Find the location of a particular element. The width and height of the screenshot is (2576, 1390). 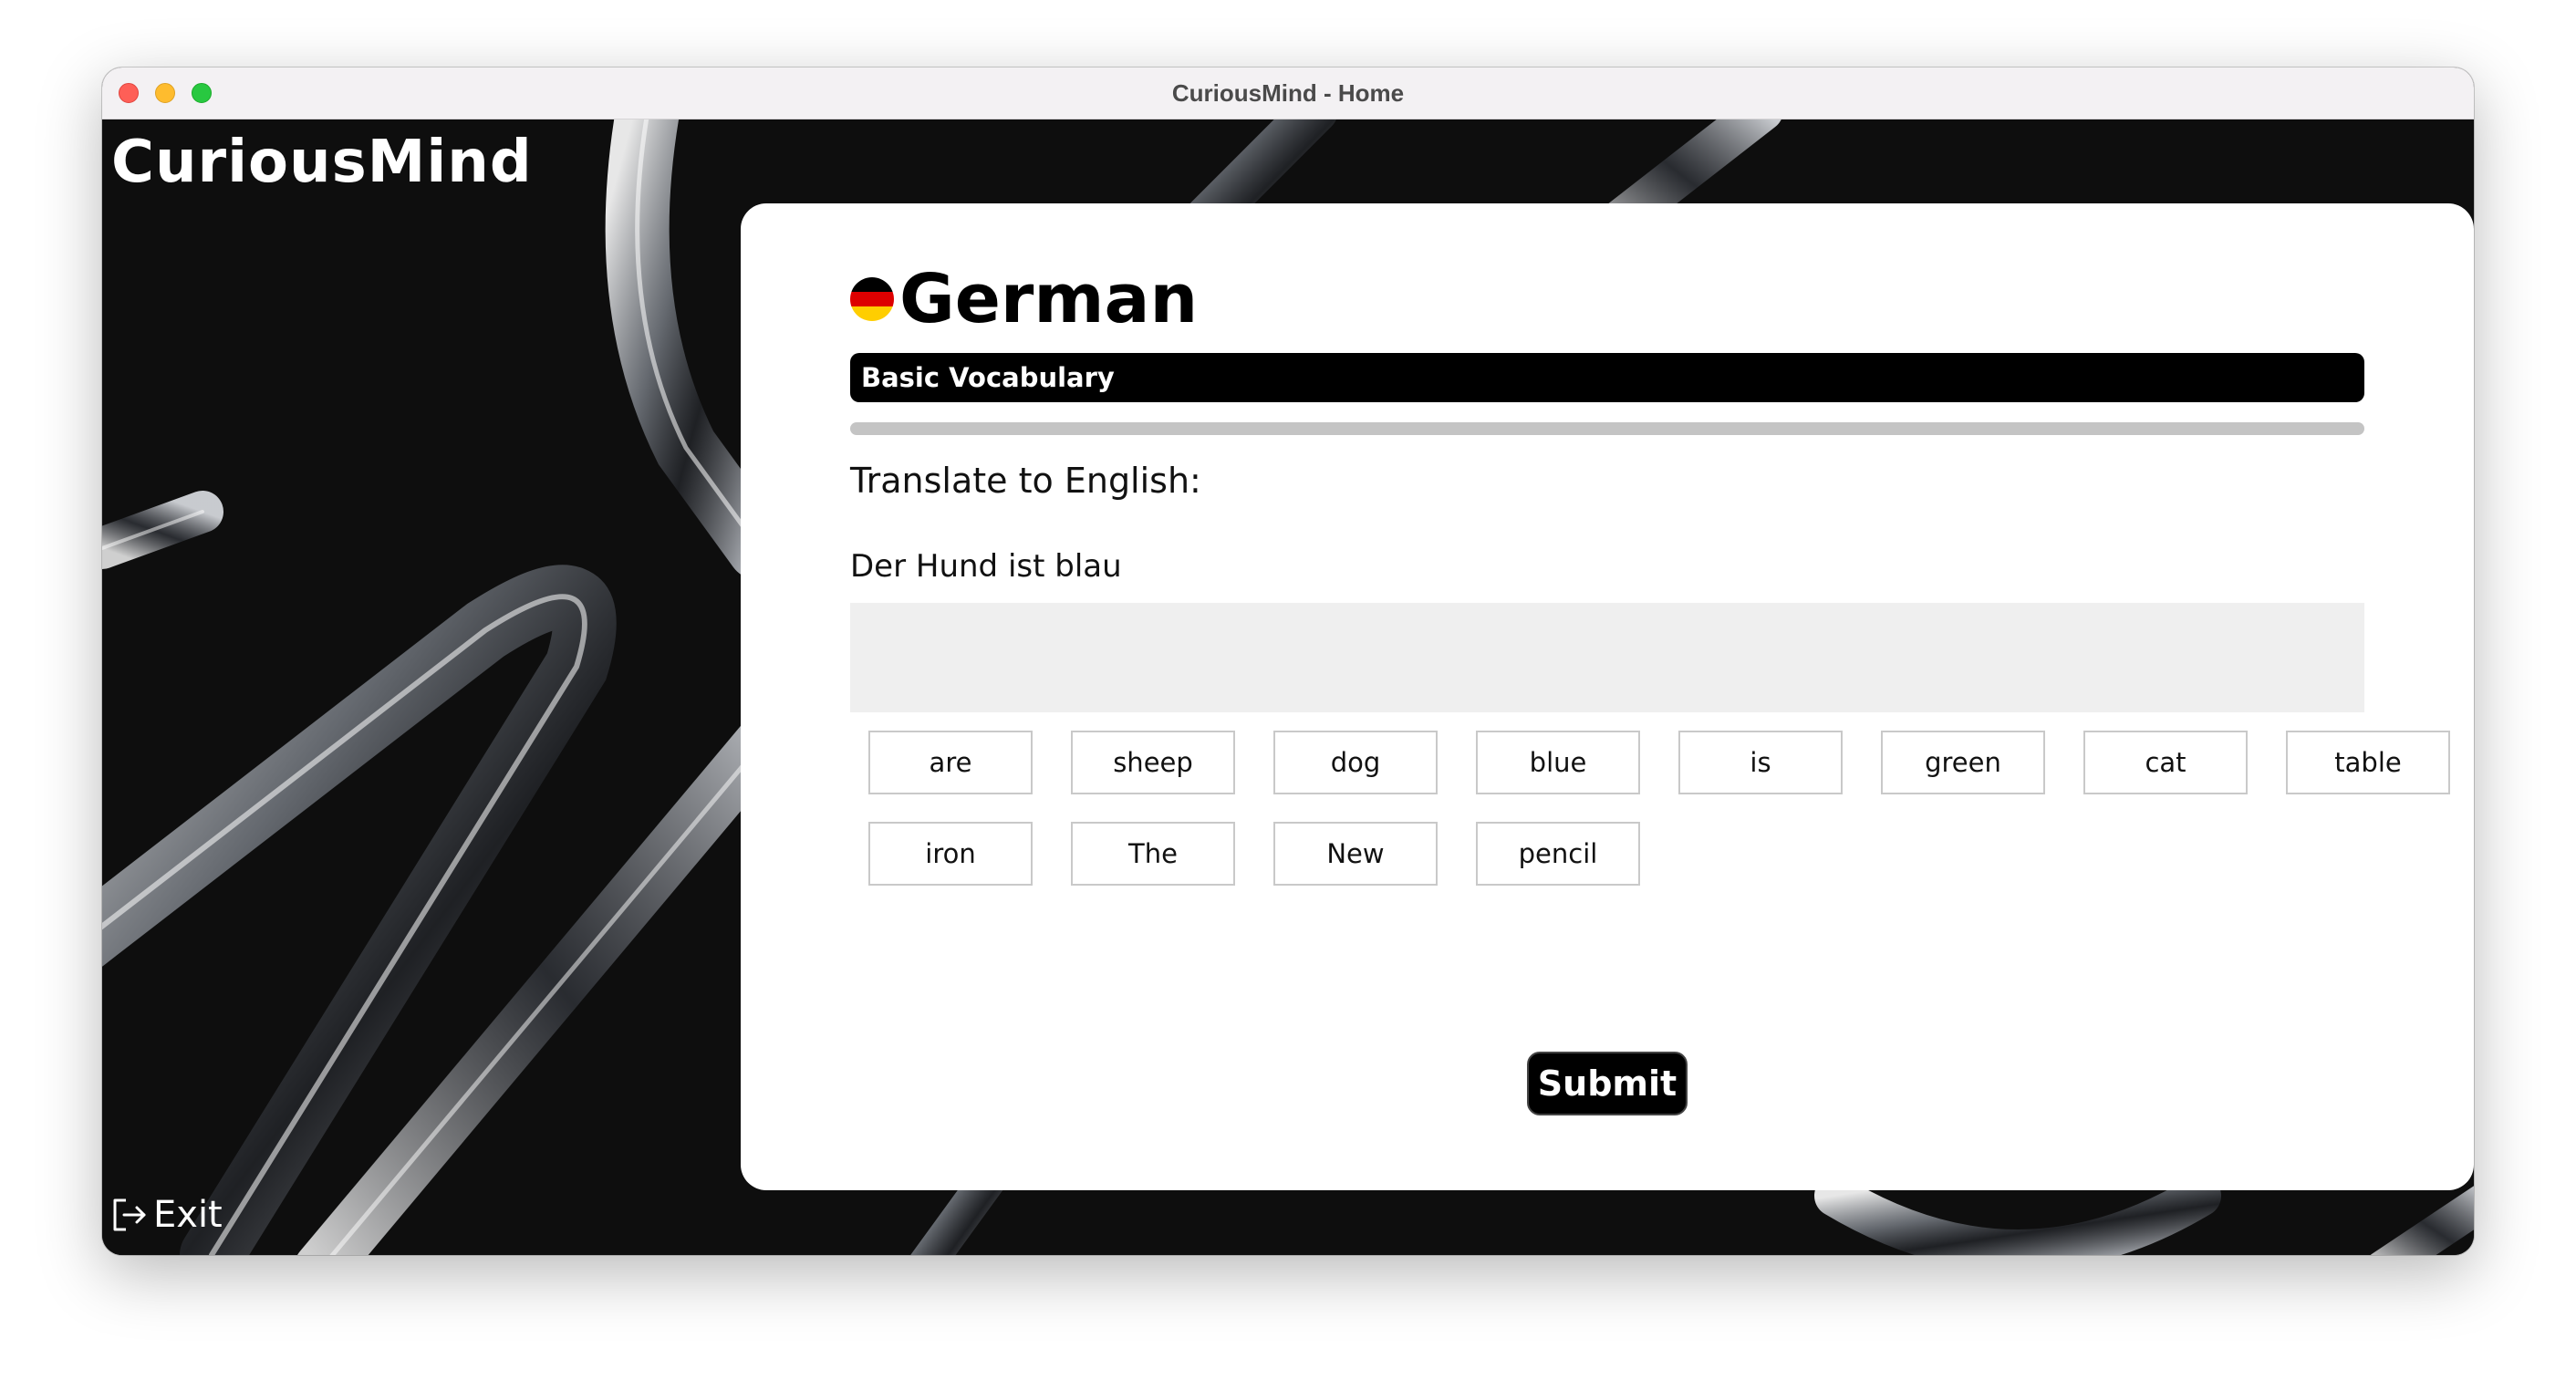

exit-label: Exit is located at coordinates (188, 1215).